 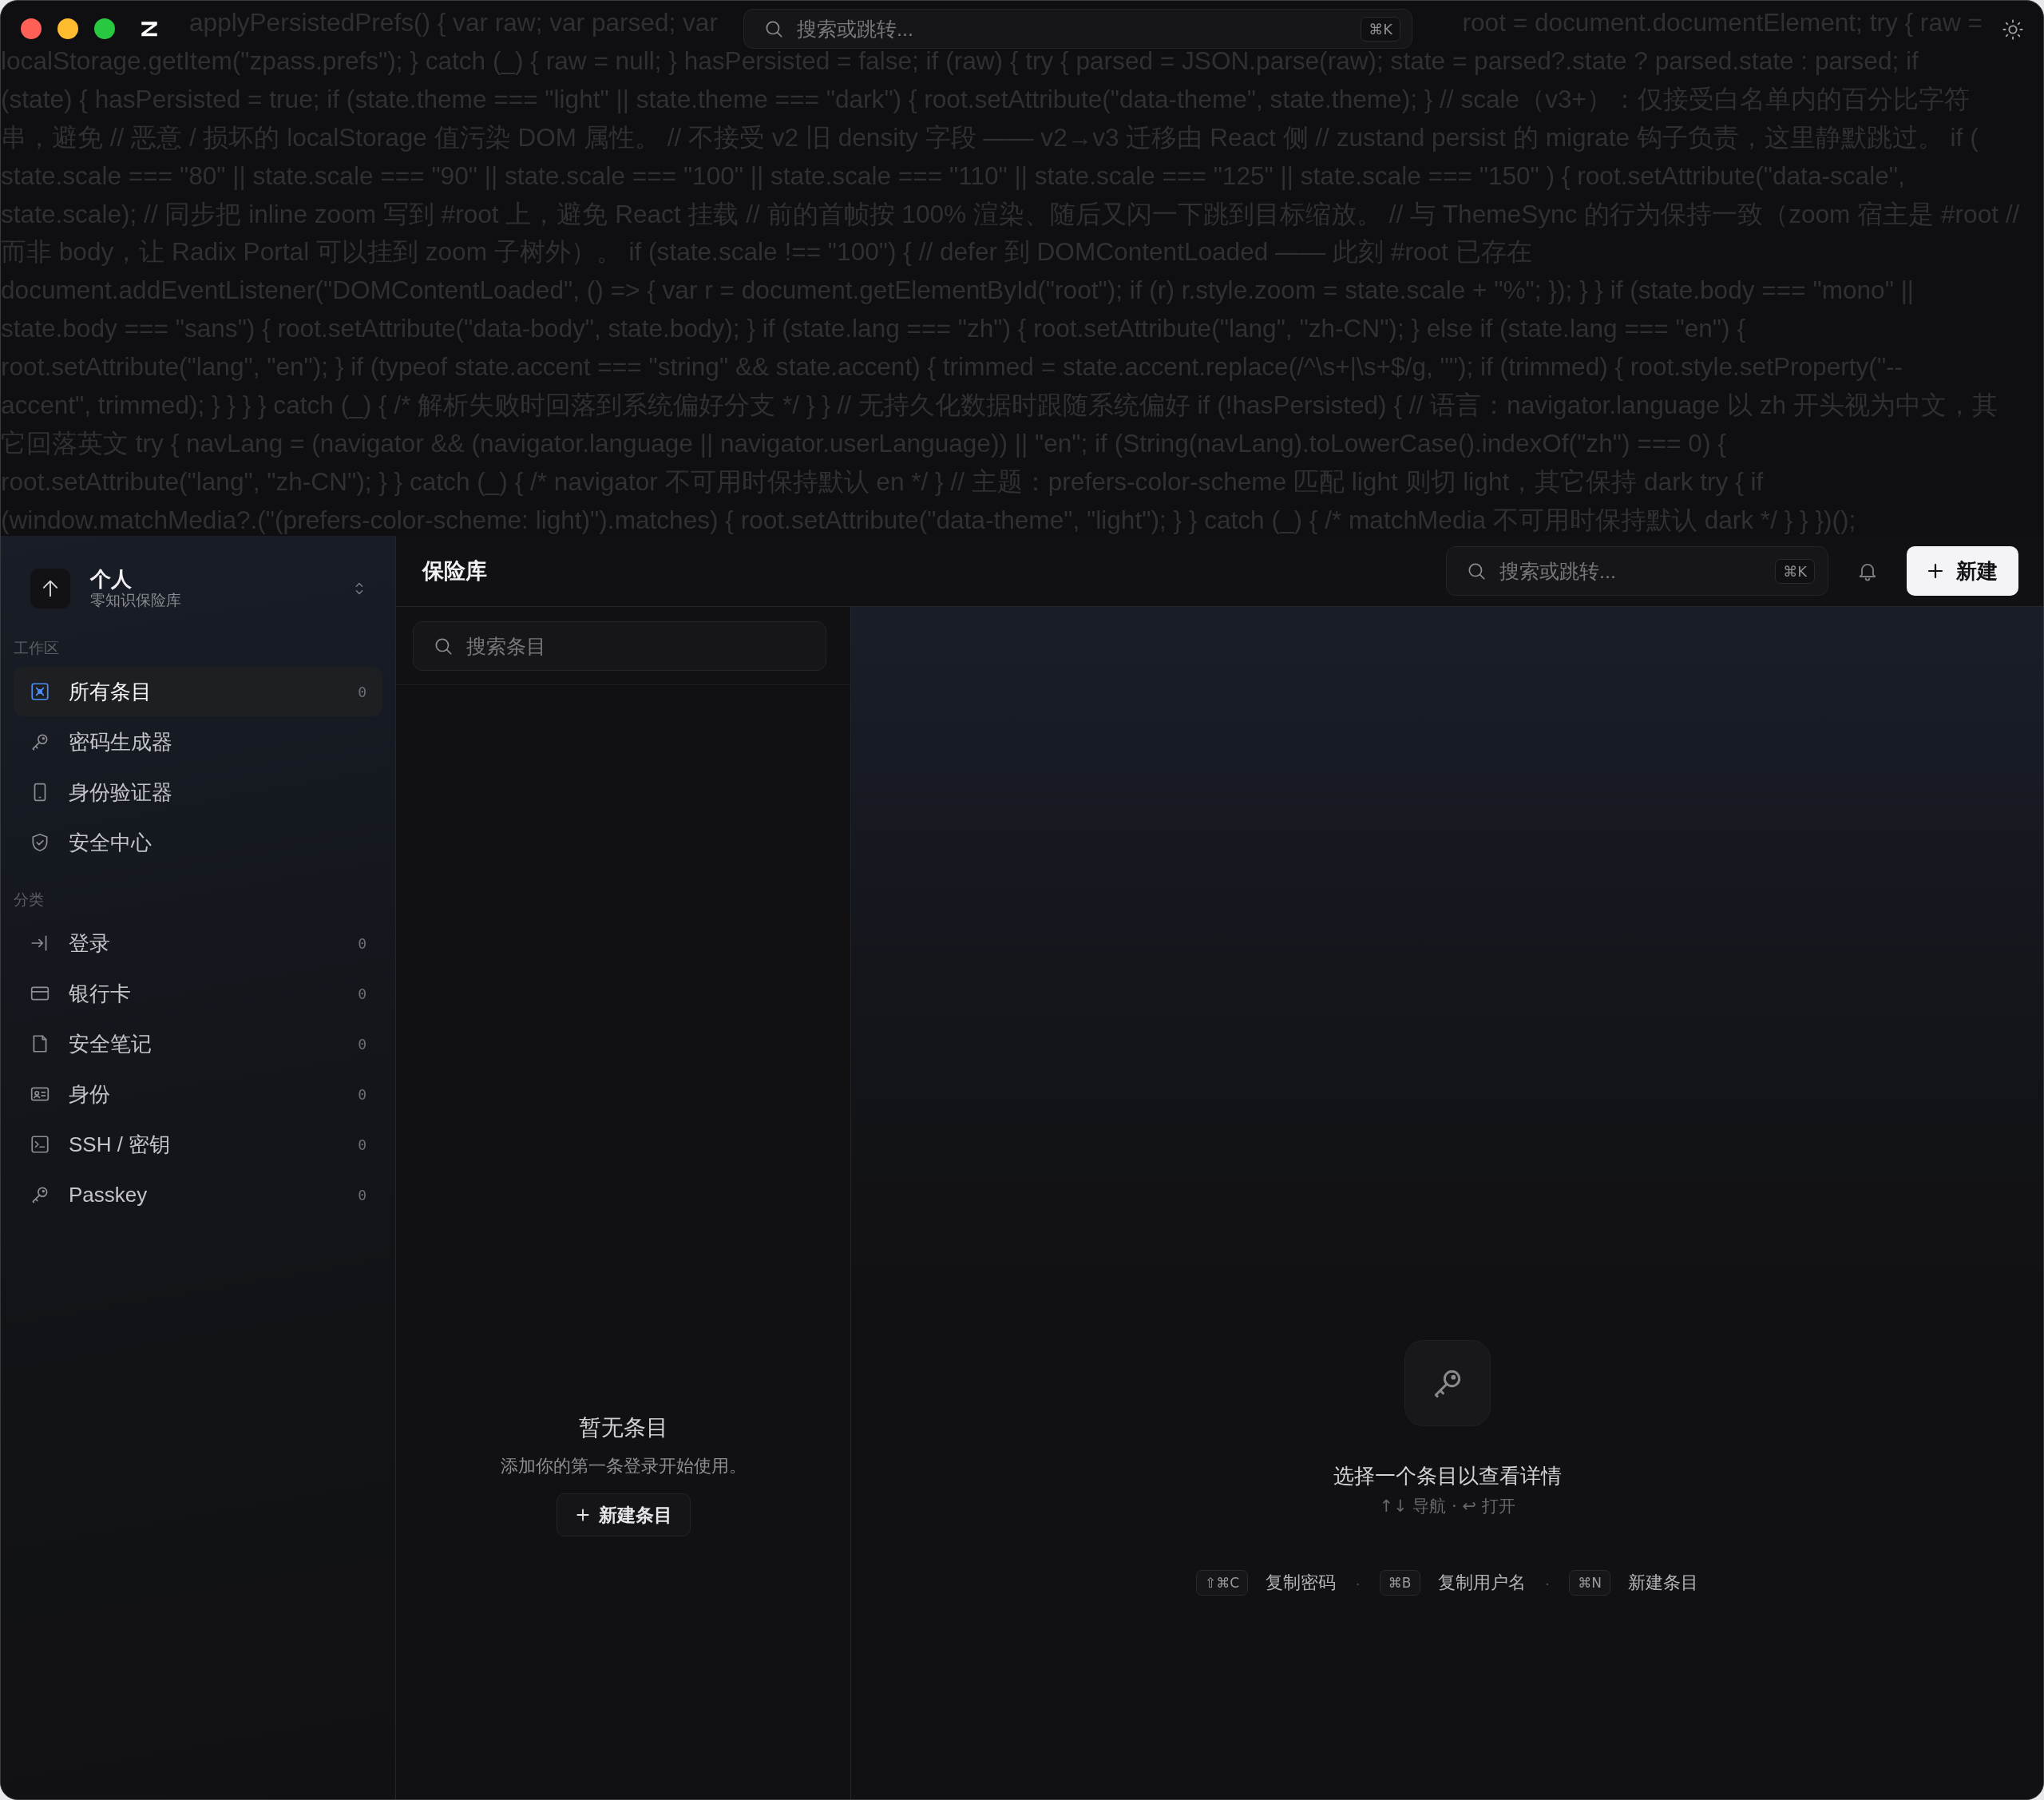 I want to click on new-item-button: 新建条目, so click(x=623, y=1514).